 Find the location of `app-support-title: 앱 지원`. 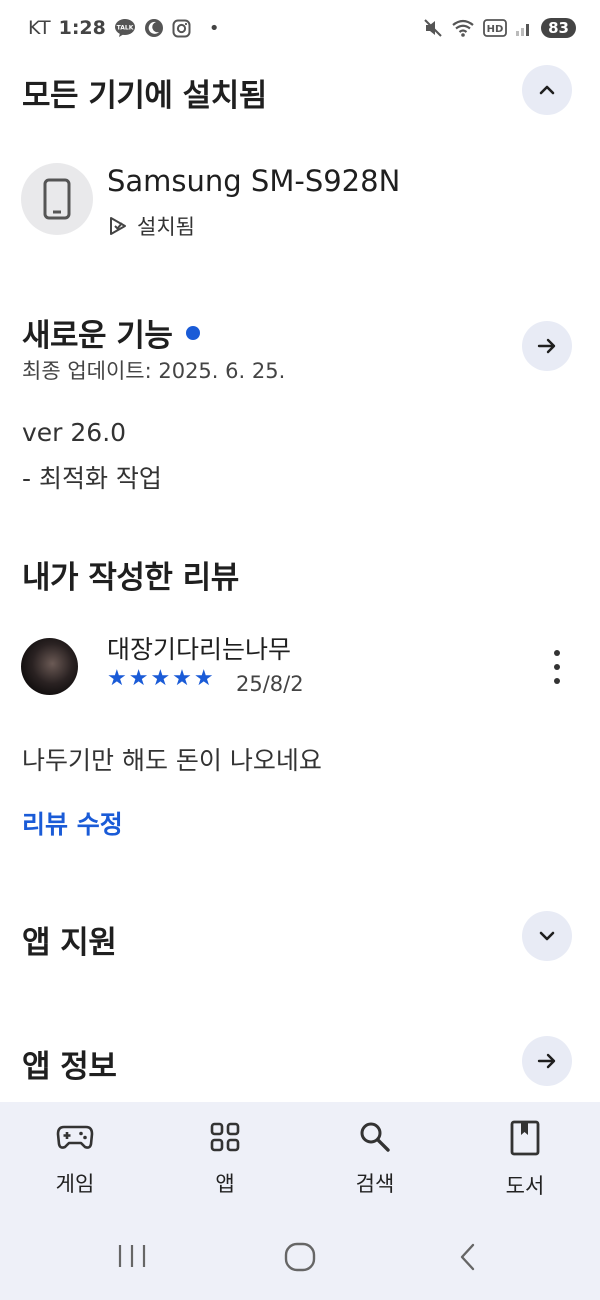

app-support-title: 앱 지원 is located at coordinates (69, 943).